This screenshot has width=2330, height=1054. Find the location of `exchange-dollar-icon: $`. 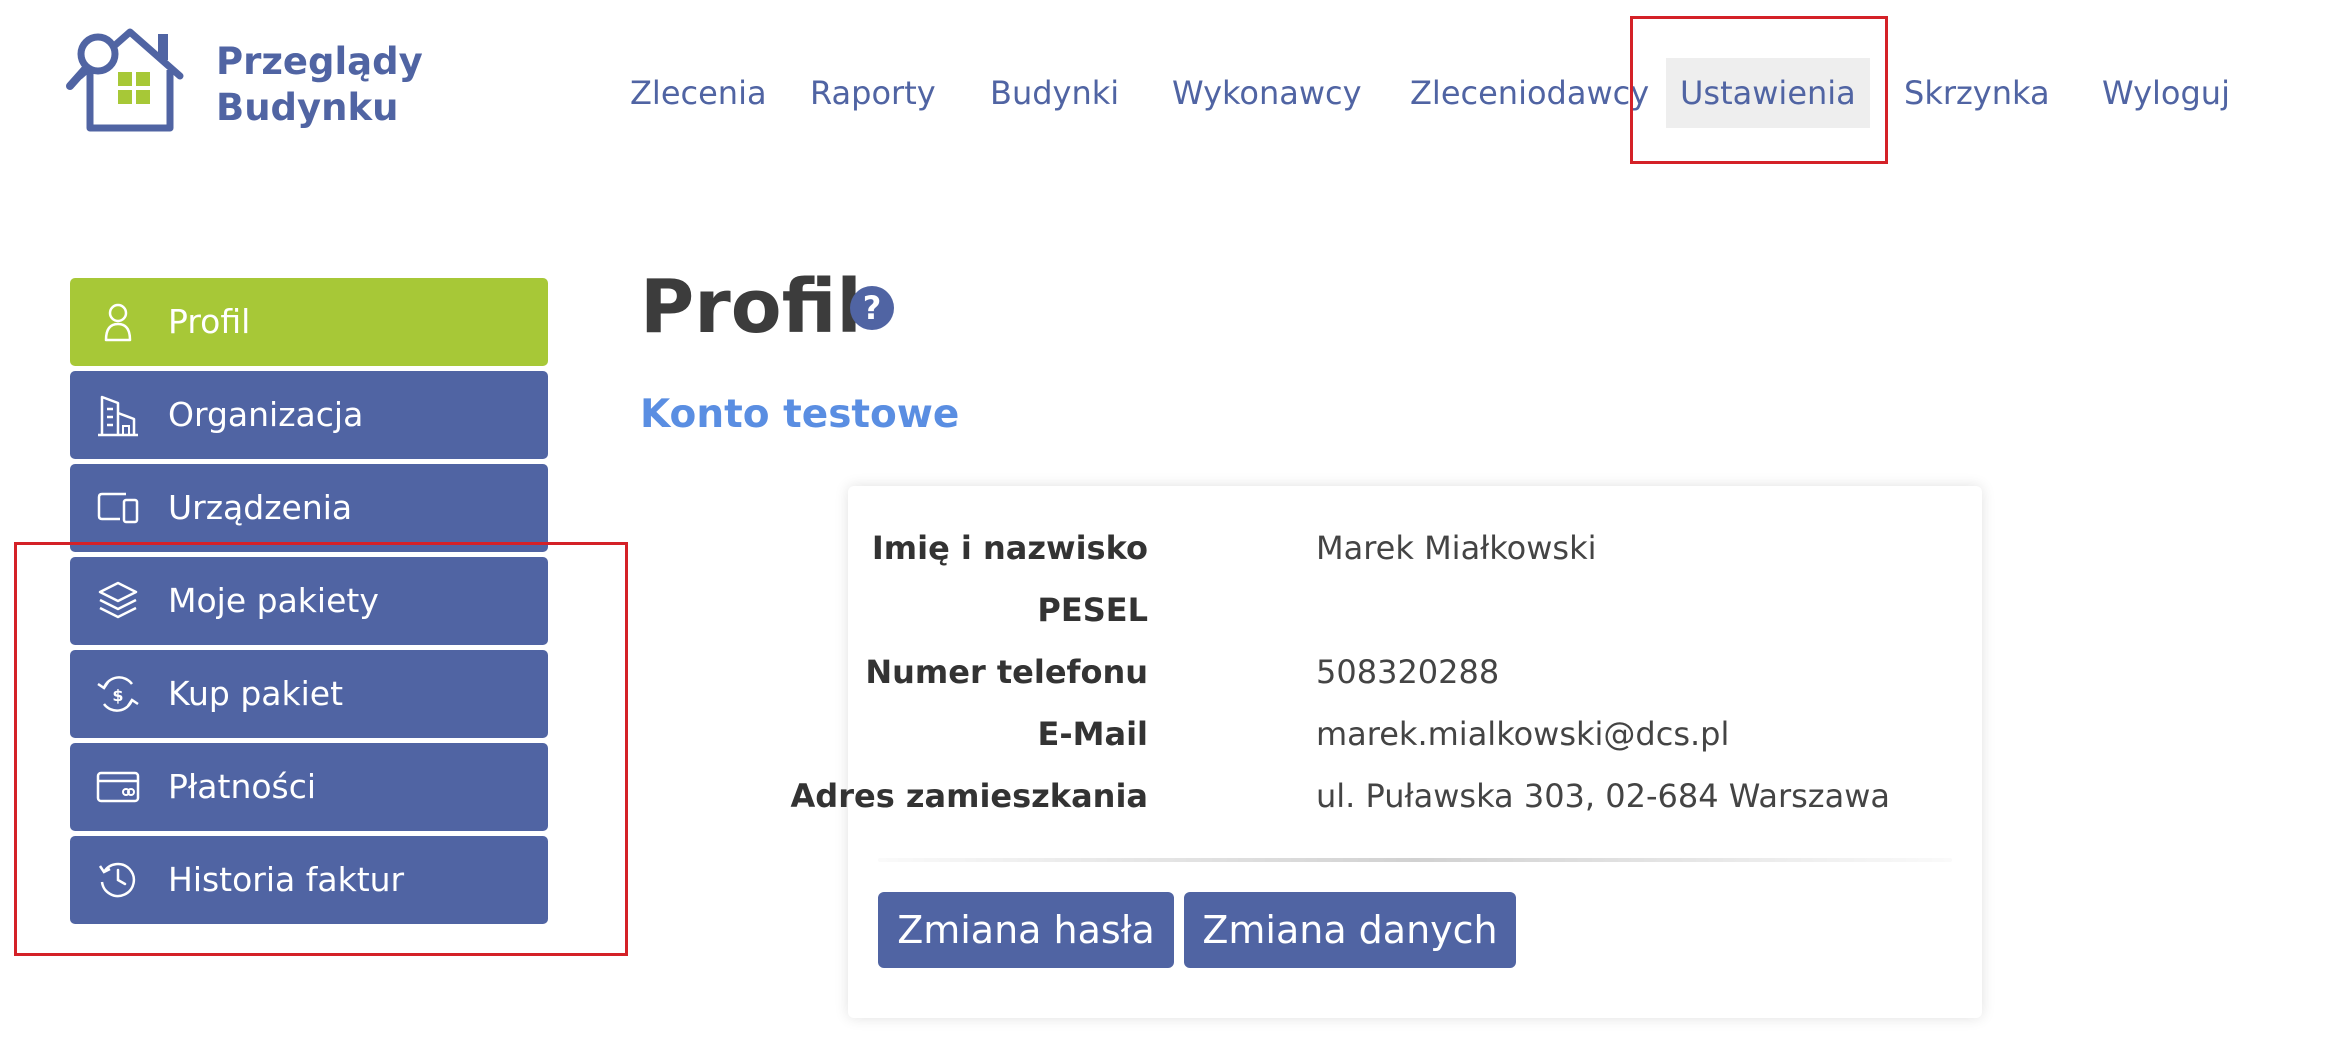

exchange-dollar-icon: $ is located at coordinates (118, 694).